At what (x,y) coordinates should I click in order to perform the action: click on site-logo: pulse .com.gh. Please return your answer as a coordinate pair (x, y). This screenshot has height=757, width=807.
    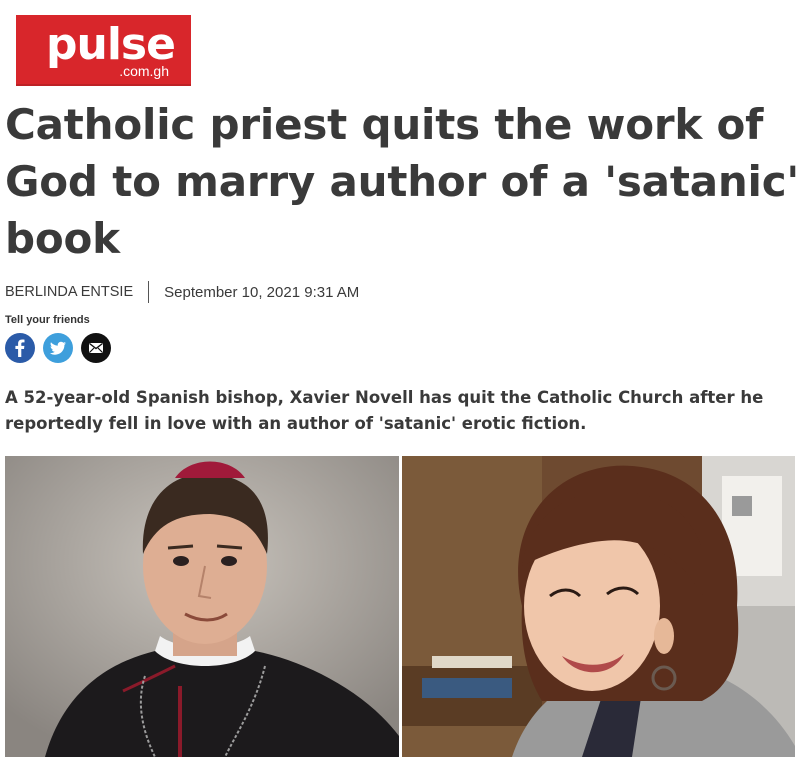
    Looking at the image, I should click on (103, 50).